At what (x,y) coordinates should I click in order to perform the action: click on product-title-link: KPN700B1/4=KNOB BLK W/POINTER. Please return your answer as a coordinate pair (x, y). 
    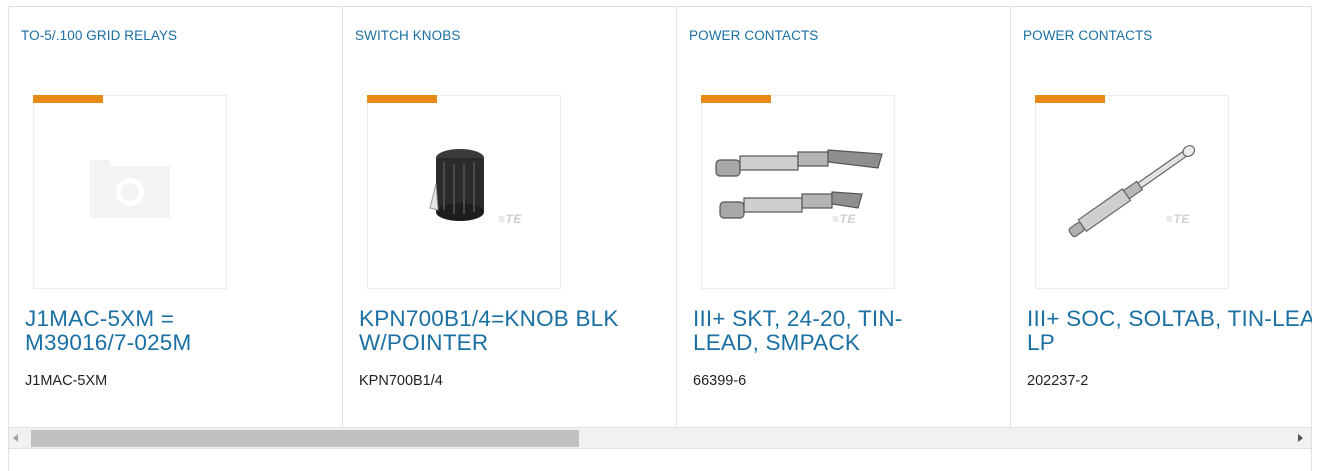
    Looking at the image, I should click on (514, 331).